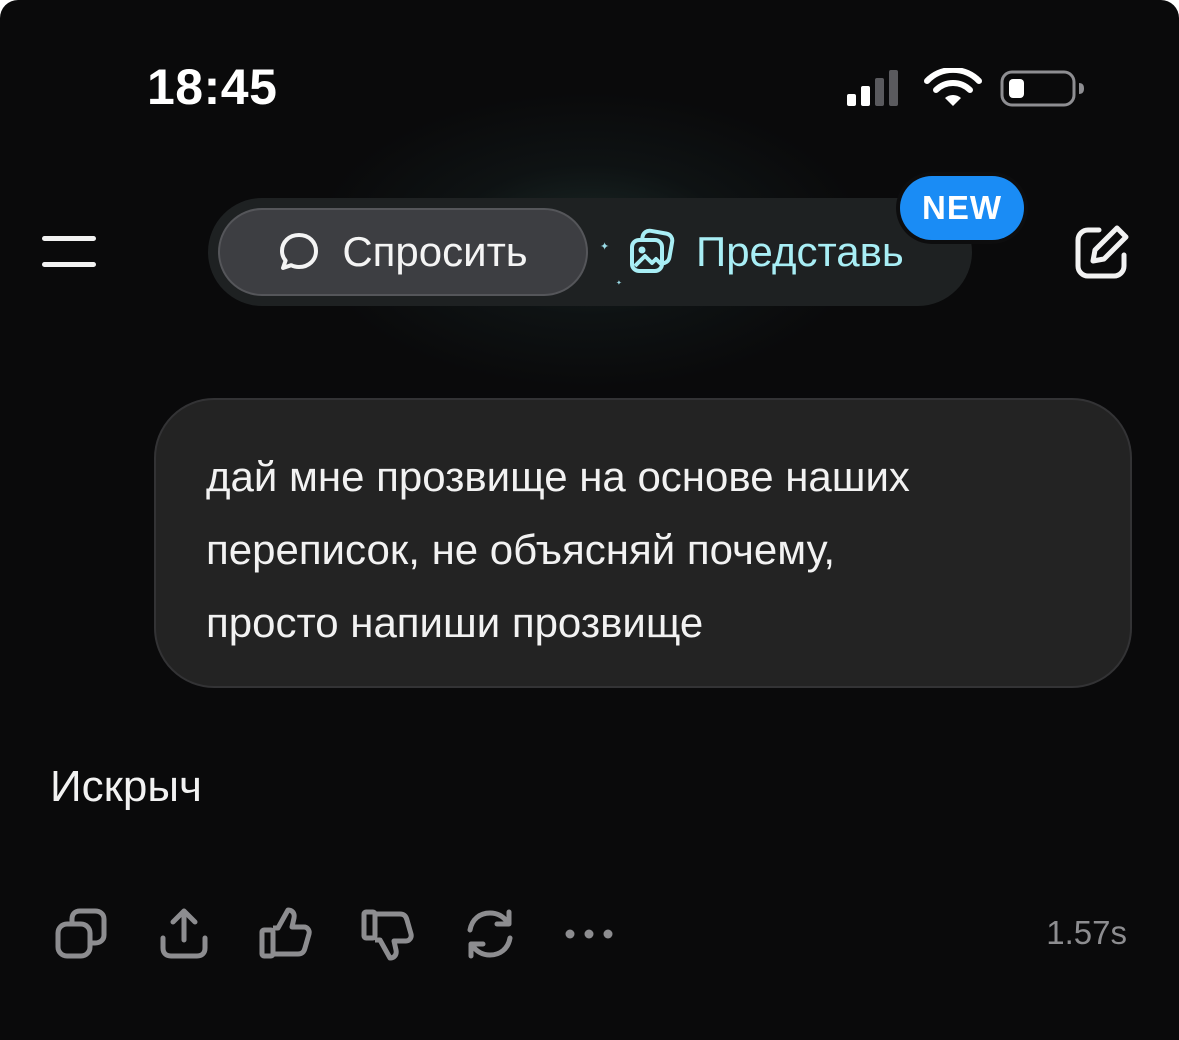 This screenshot has height=1040, width=1179. Describe the element at coordinates (590, 252) in the screenshot. I see `mode-switcher: Спросить Представь ✦ ✦ ✦` at that location.